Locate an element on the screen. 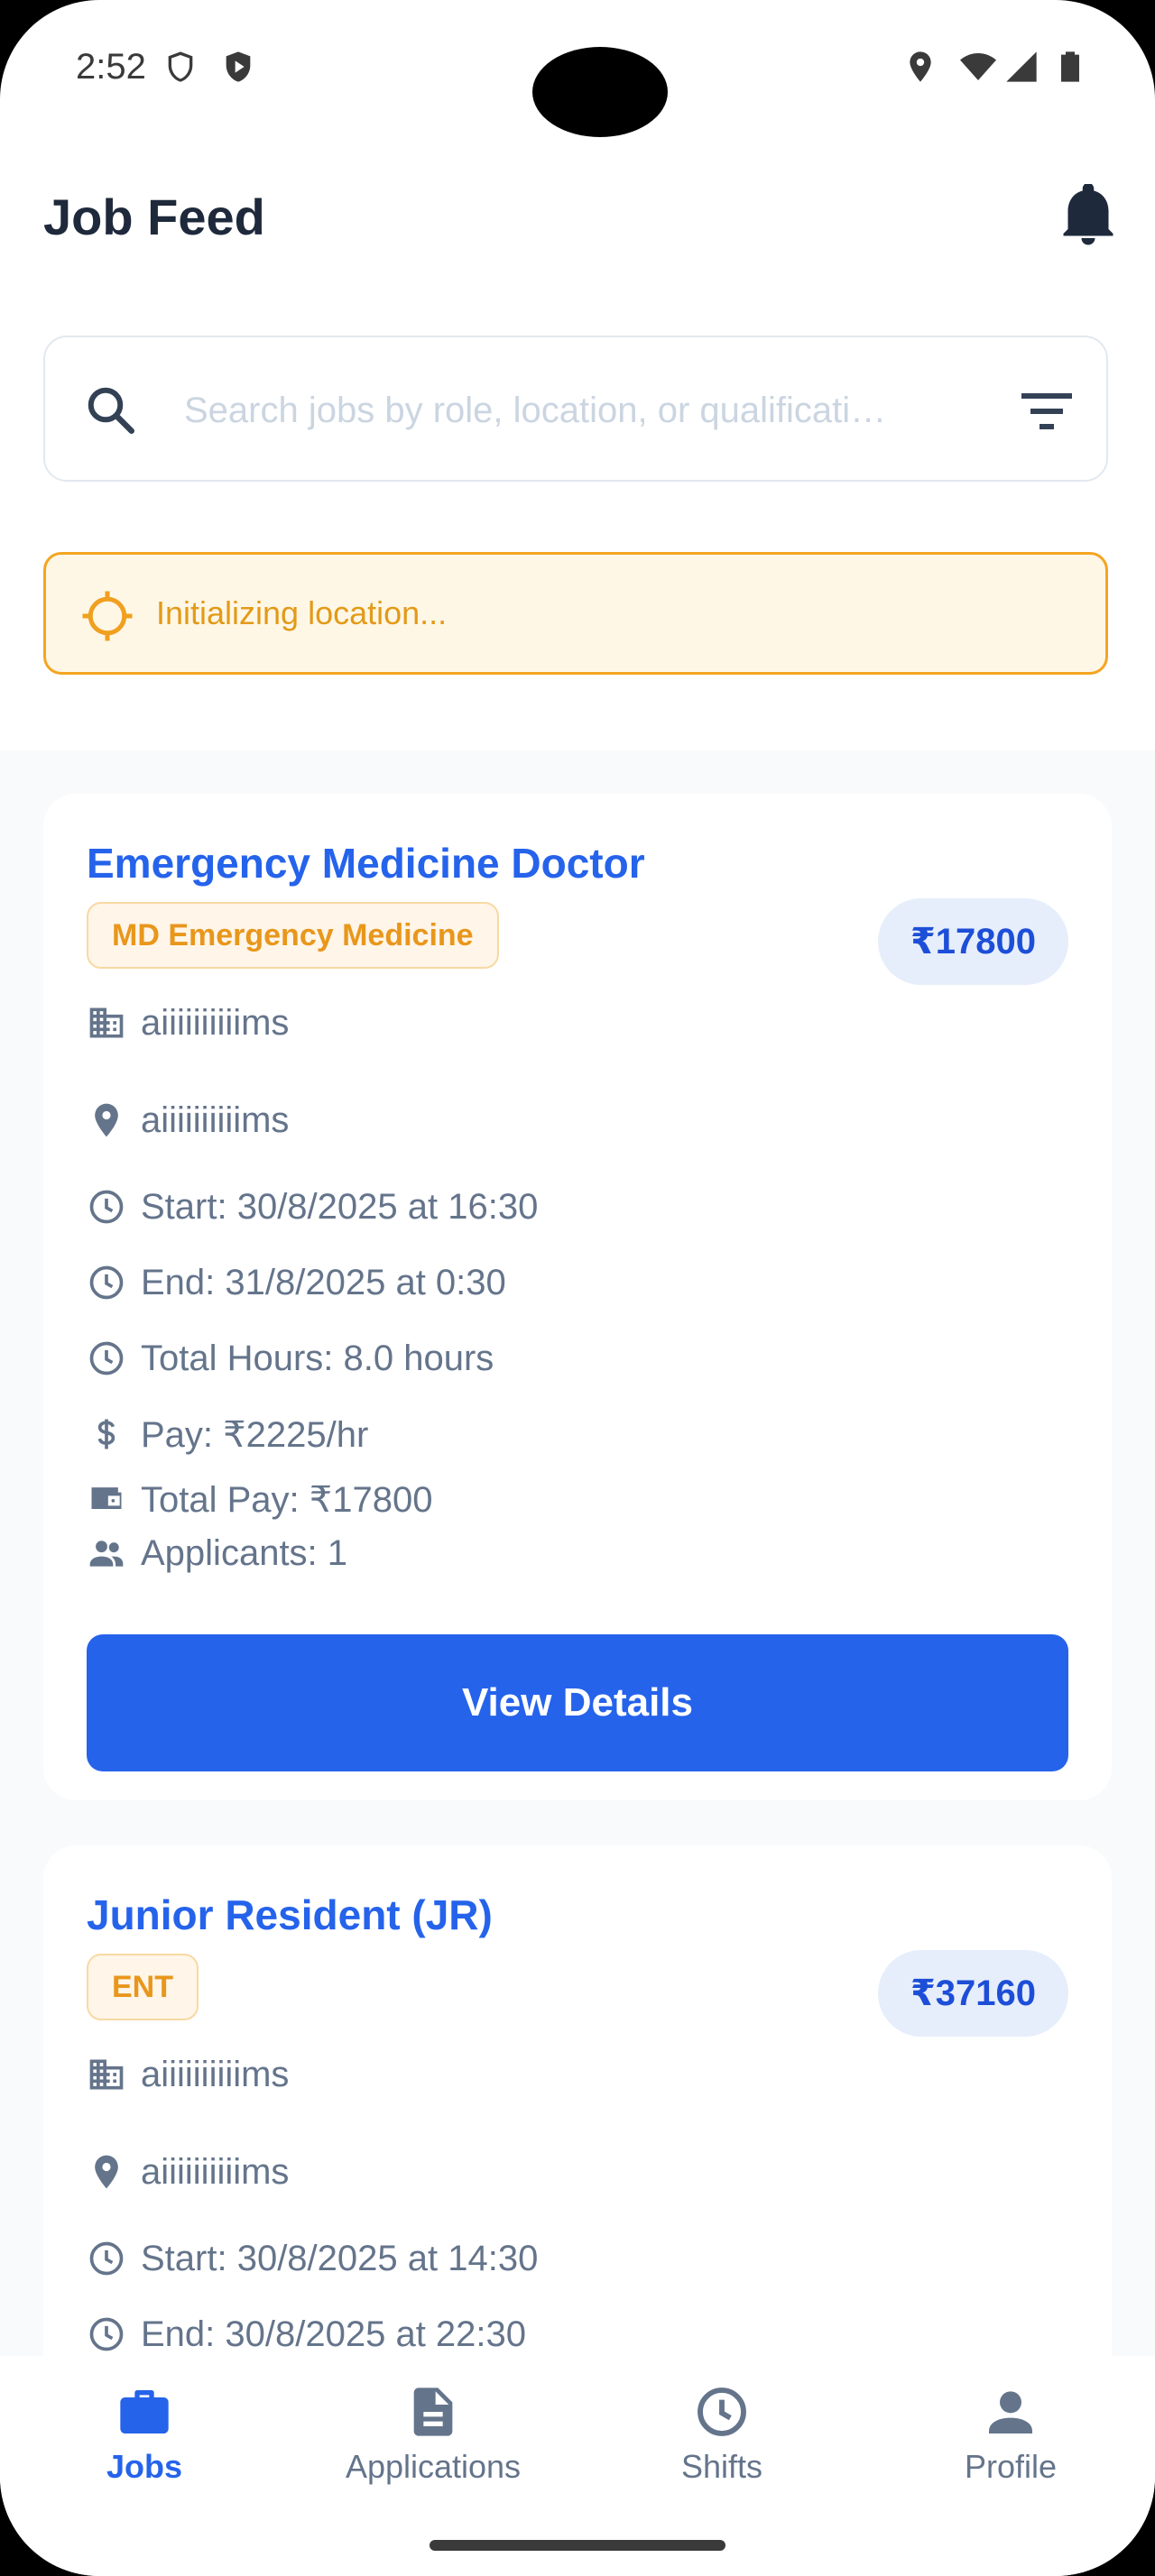 This screenshot has height=2576, width=1155. shield-icon is located at coordinates (180, 66).